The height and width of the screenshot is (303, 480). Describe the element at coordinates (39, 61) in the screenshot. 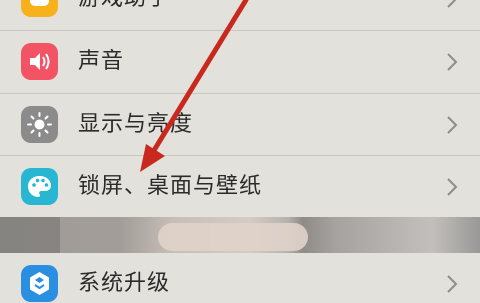

I see `speaker-icon` at that location.